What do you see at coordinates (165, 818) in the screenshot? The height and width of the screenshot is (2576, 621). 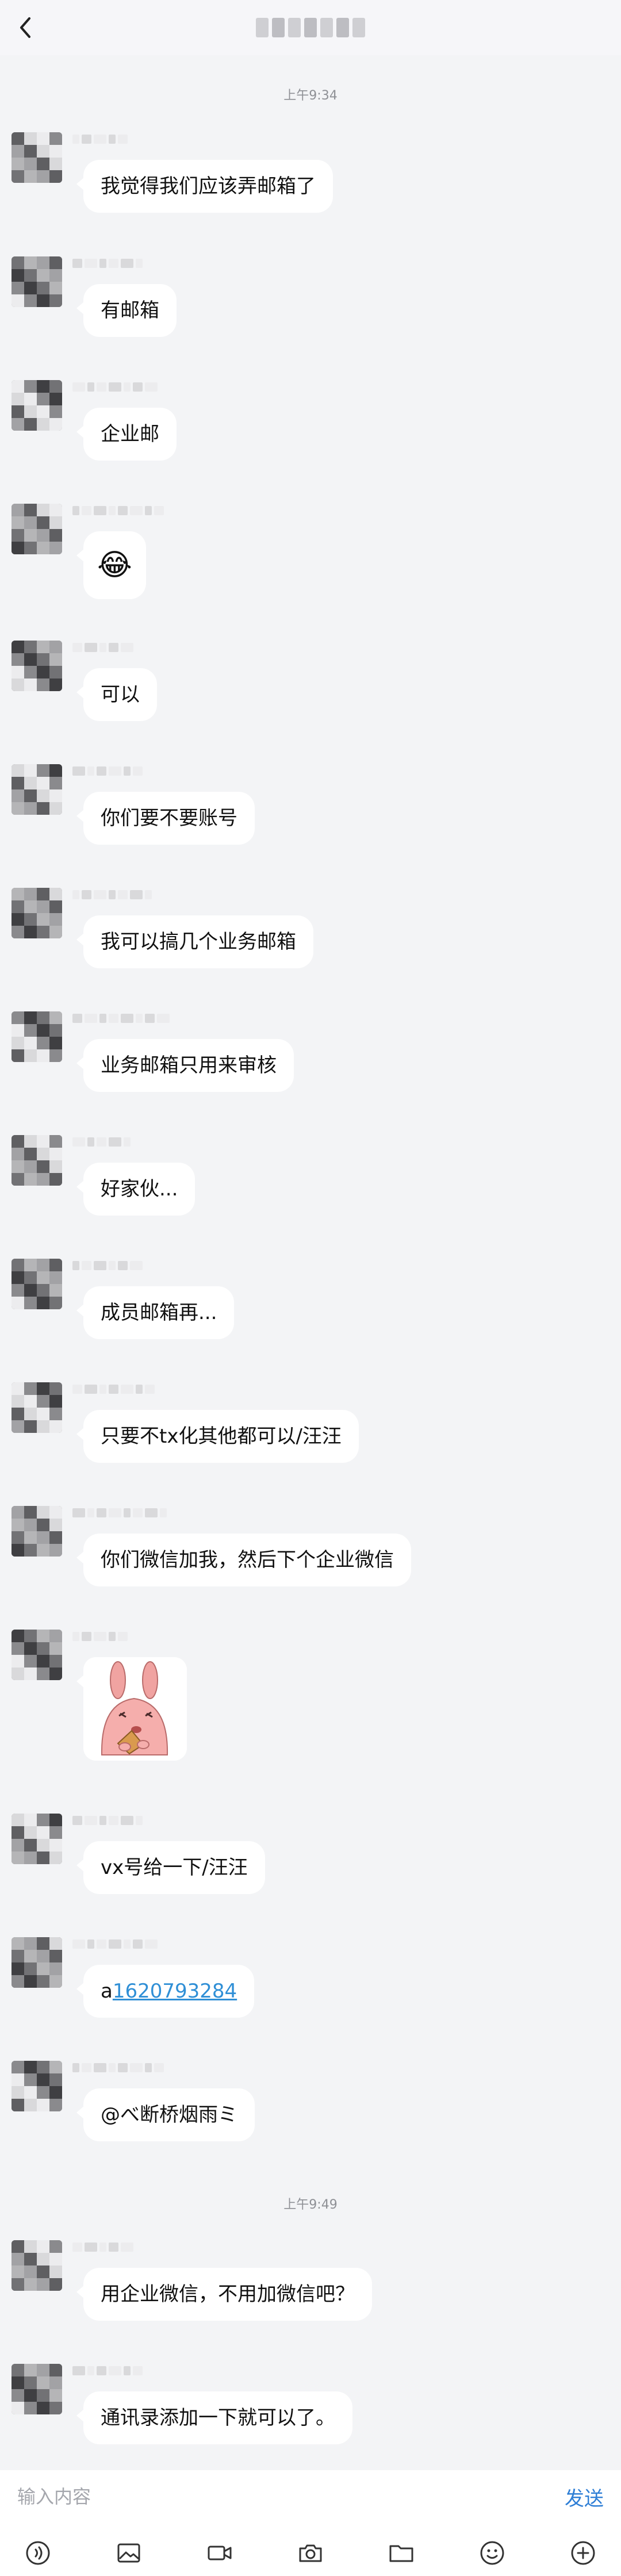 I see `message-bubble: 你们要不要账号` at bounding box center [165, 818].